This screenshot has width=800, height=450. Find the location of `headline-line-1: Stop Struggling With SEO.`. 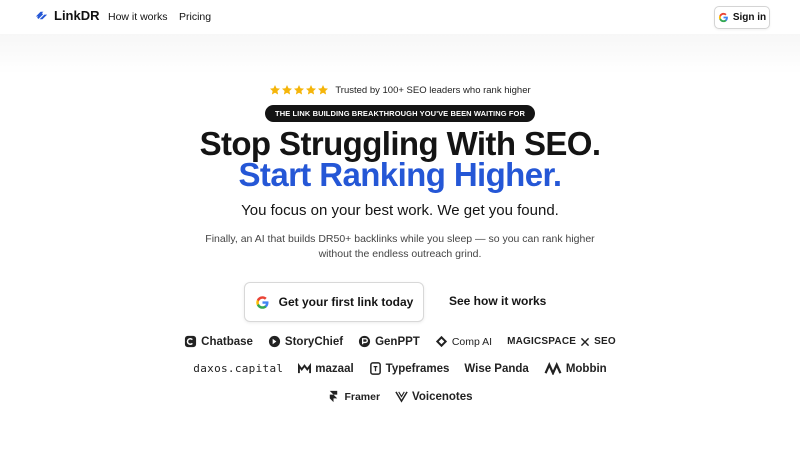

headline-line-1: Stop Struggling With SEO. is located at coordinates (400, 143).